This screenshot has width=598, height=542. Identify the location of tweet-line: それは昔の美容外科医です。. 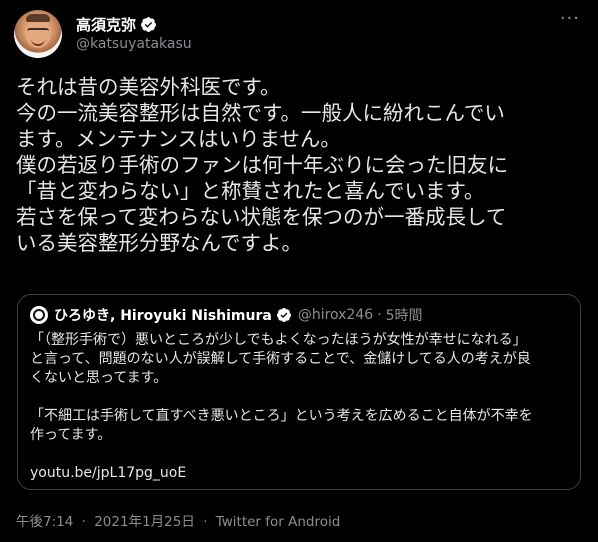
(148, 87).